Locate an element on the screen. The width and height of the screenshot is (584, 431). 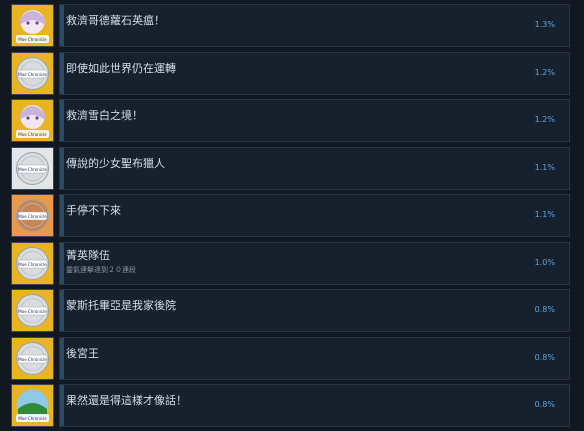
achievement-row: Moe Chronicle 果然還是得這樣才像話！ 0.8% is located at coordinates (290, 405).